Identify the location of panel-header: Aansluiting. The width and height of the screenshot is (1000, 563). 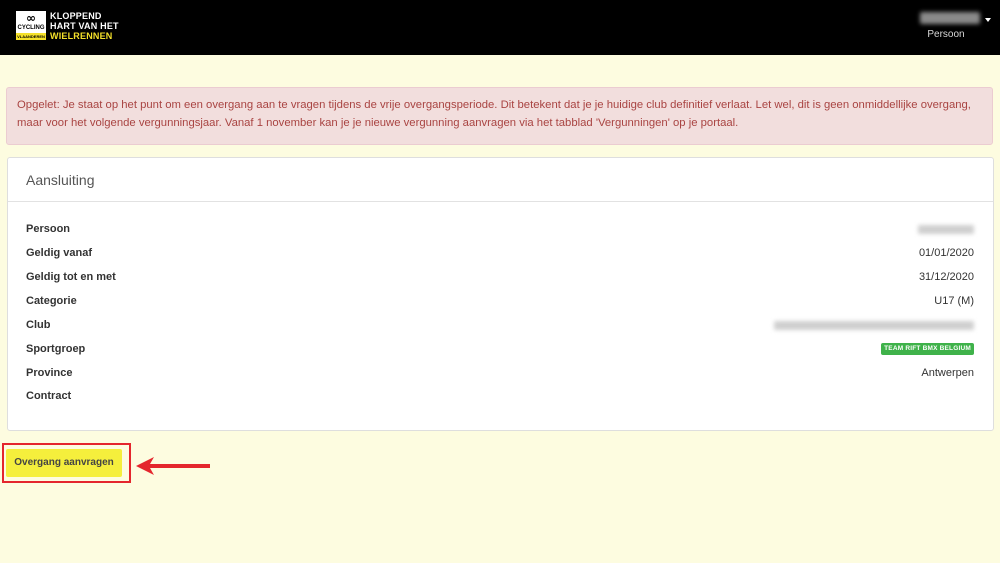
(500, 180).